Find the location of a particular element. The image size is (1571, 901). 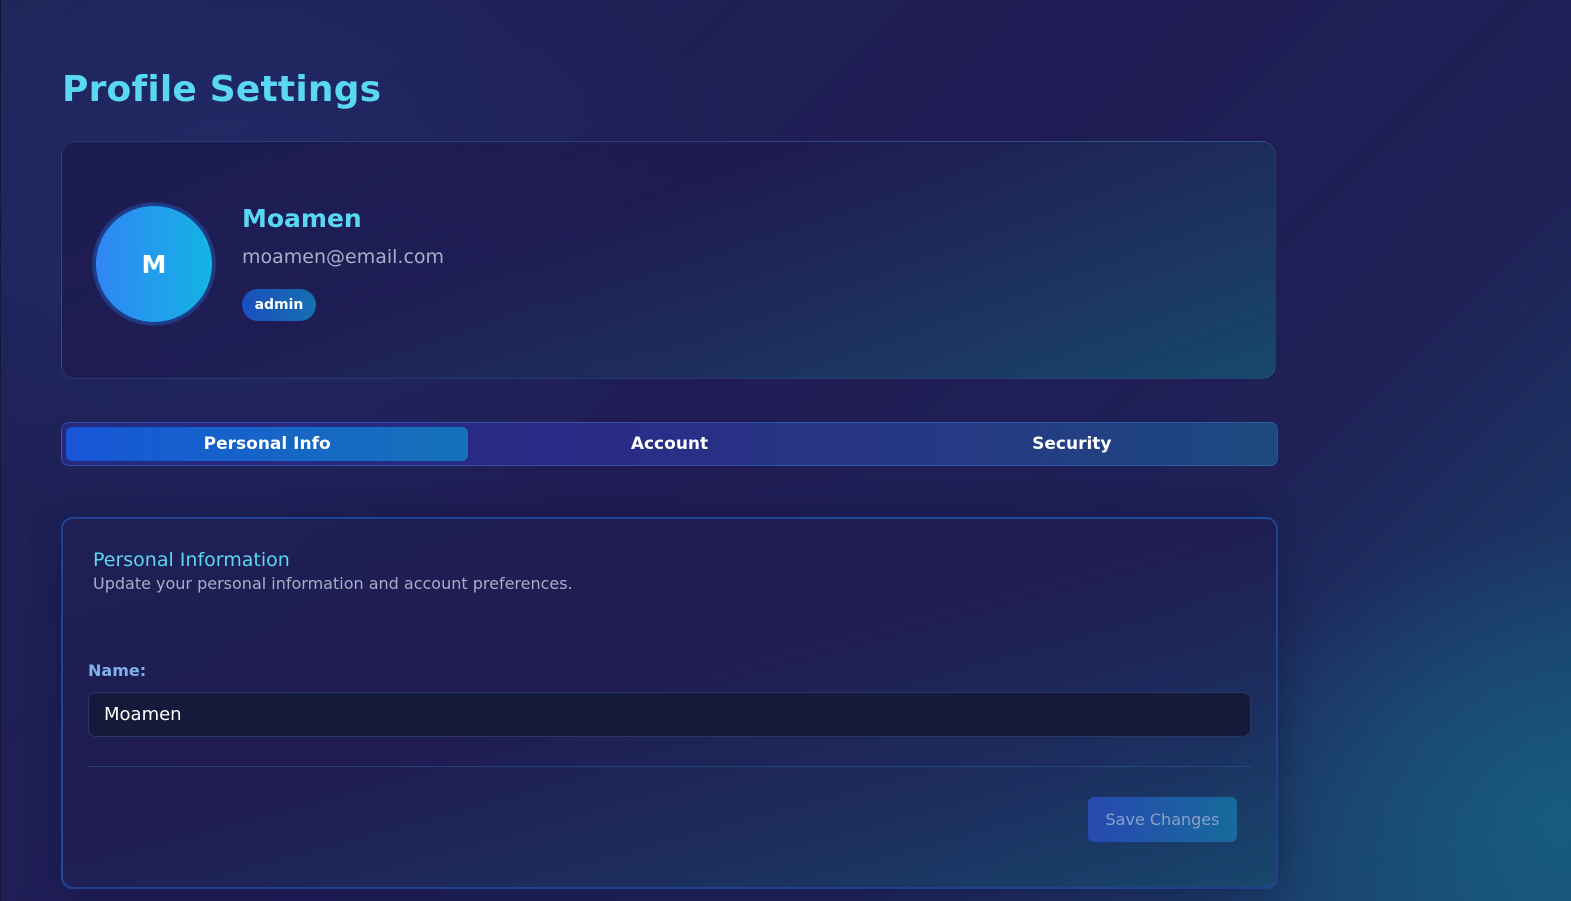

name-input is located at coordinates (669, 714).